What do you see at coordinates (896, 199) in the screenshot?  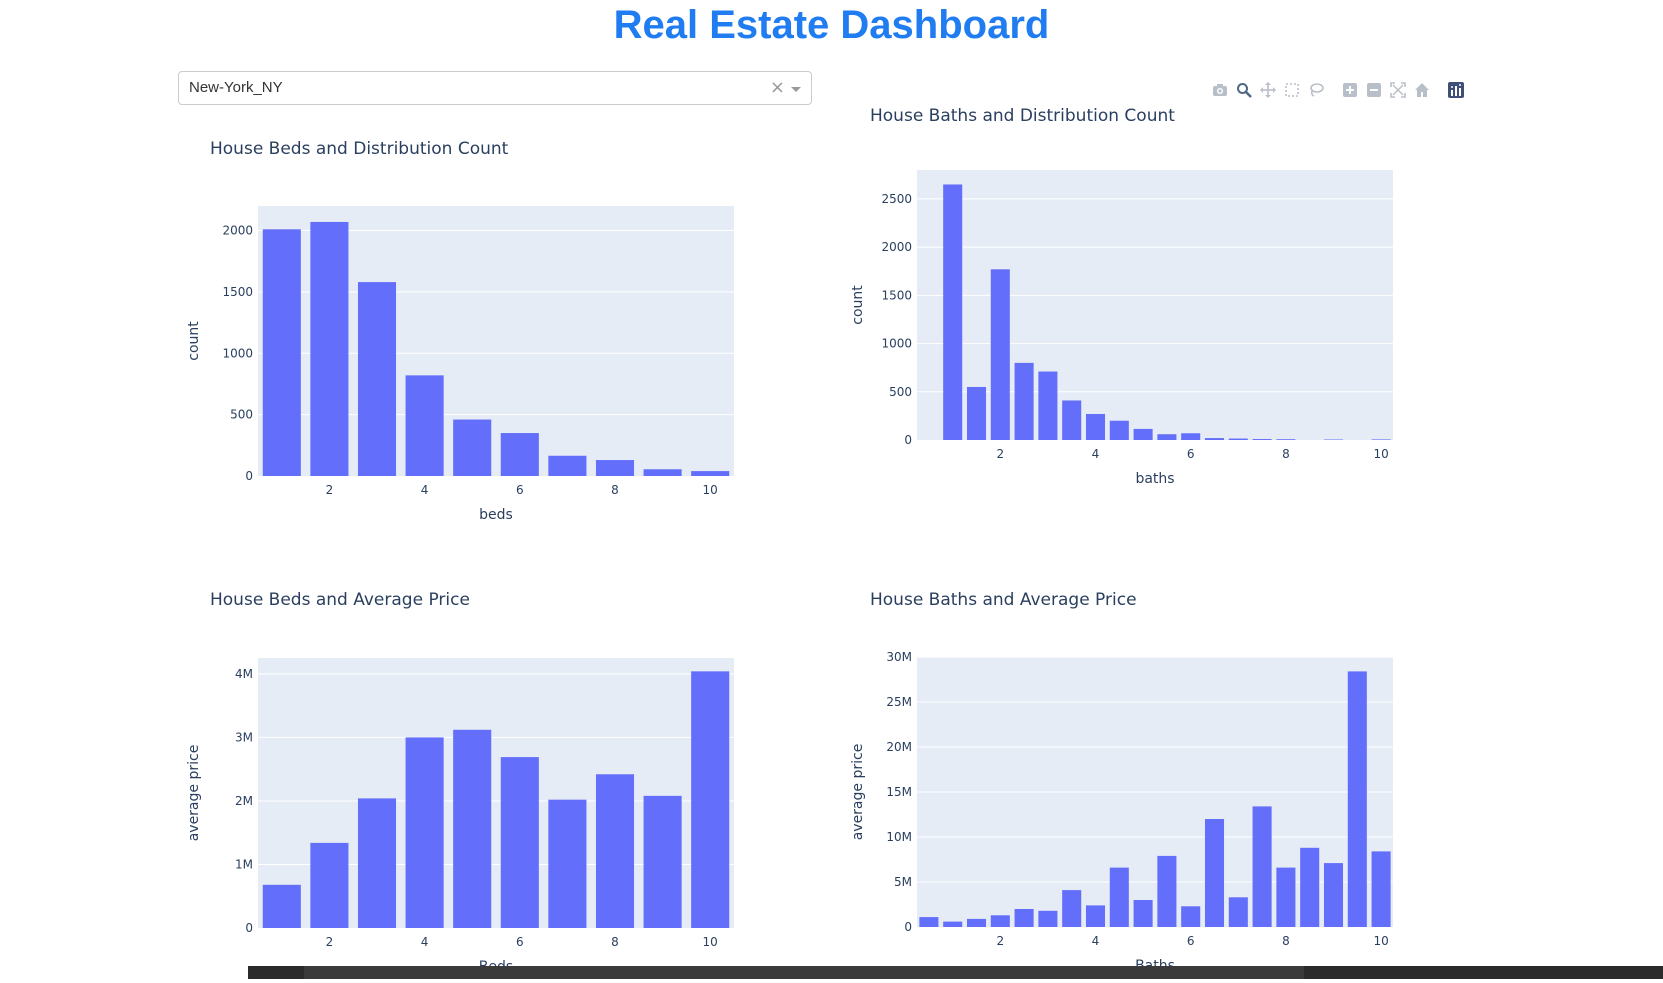 I see `y-tick-label: 2500` at bounding box center [896, 199].